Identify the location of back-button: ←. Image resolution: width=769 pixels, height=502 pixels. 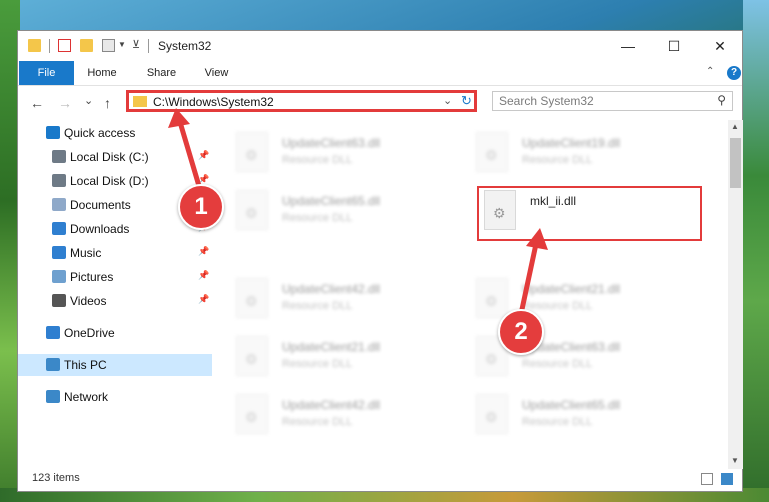
(37, 103).